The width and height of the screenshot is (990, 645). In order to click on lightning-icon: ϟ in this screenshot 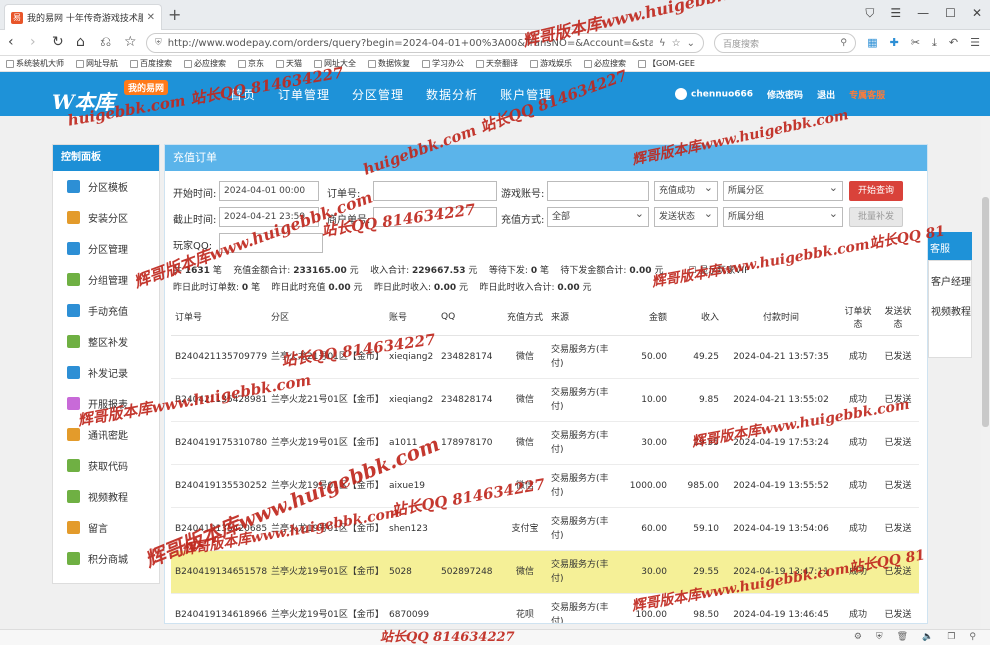, I will do `click(662, 43)`.